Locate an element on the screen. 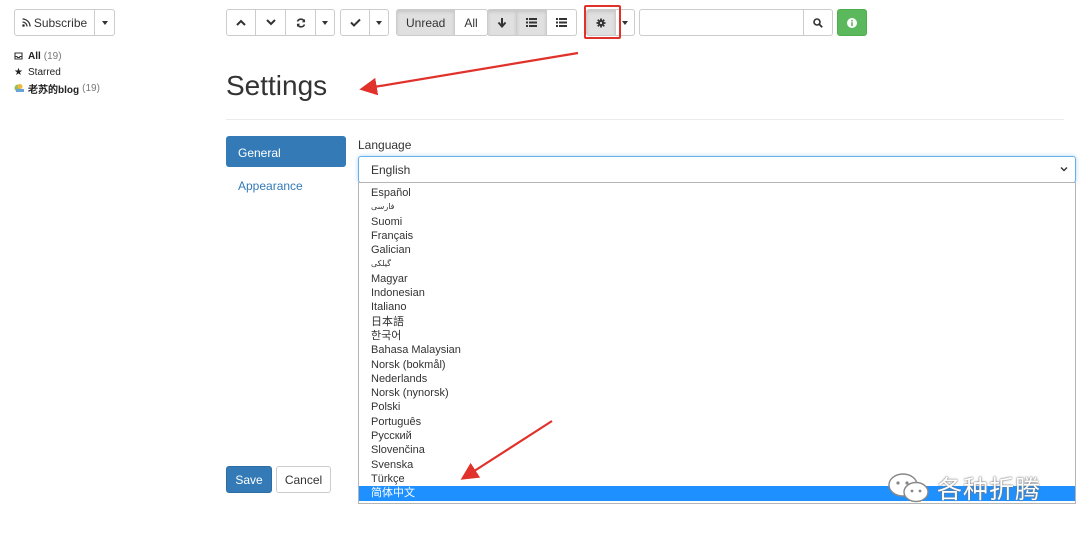  list-view-button is located at coordinates (532, 22).